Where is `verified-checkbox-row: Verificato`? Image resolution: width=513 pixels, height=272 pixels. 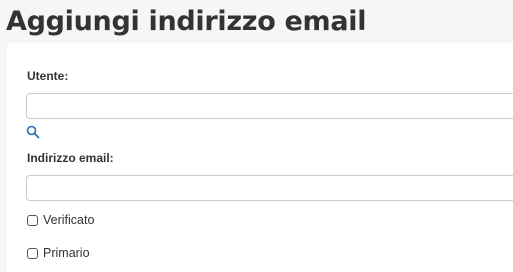
verified-checkbox-row: Verificato is located at coordinates (60, 220).